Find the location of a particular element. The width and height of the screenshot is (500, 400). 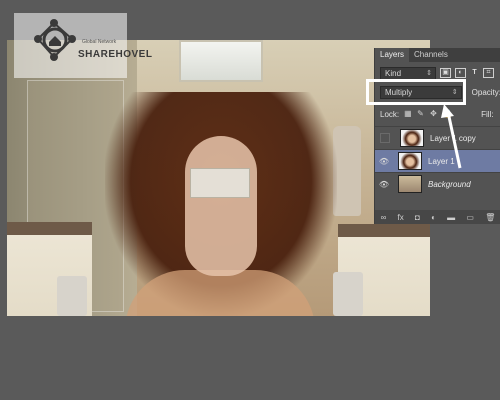

adjustment-filter-icon: ◐ is located at coordinates (460, 73).